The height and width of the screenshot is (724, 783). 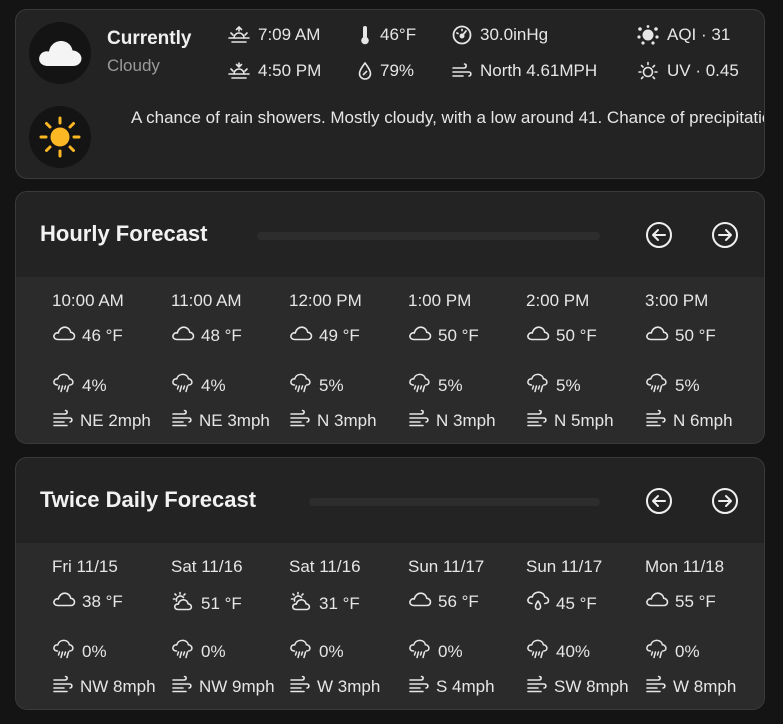 I want to click on daily-next-button, so click(x=725, y=501).